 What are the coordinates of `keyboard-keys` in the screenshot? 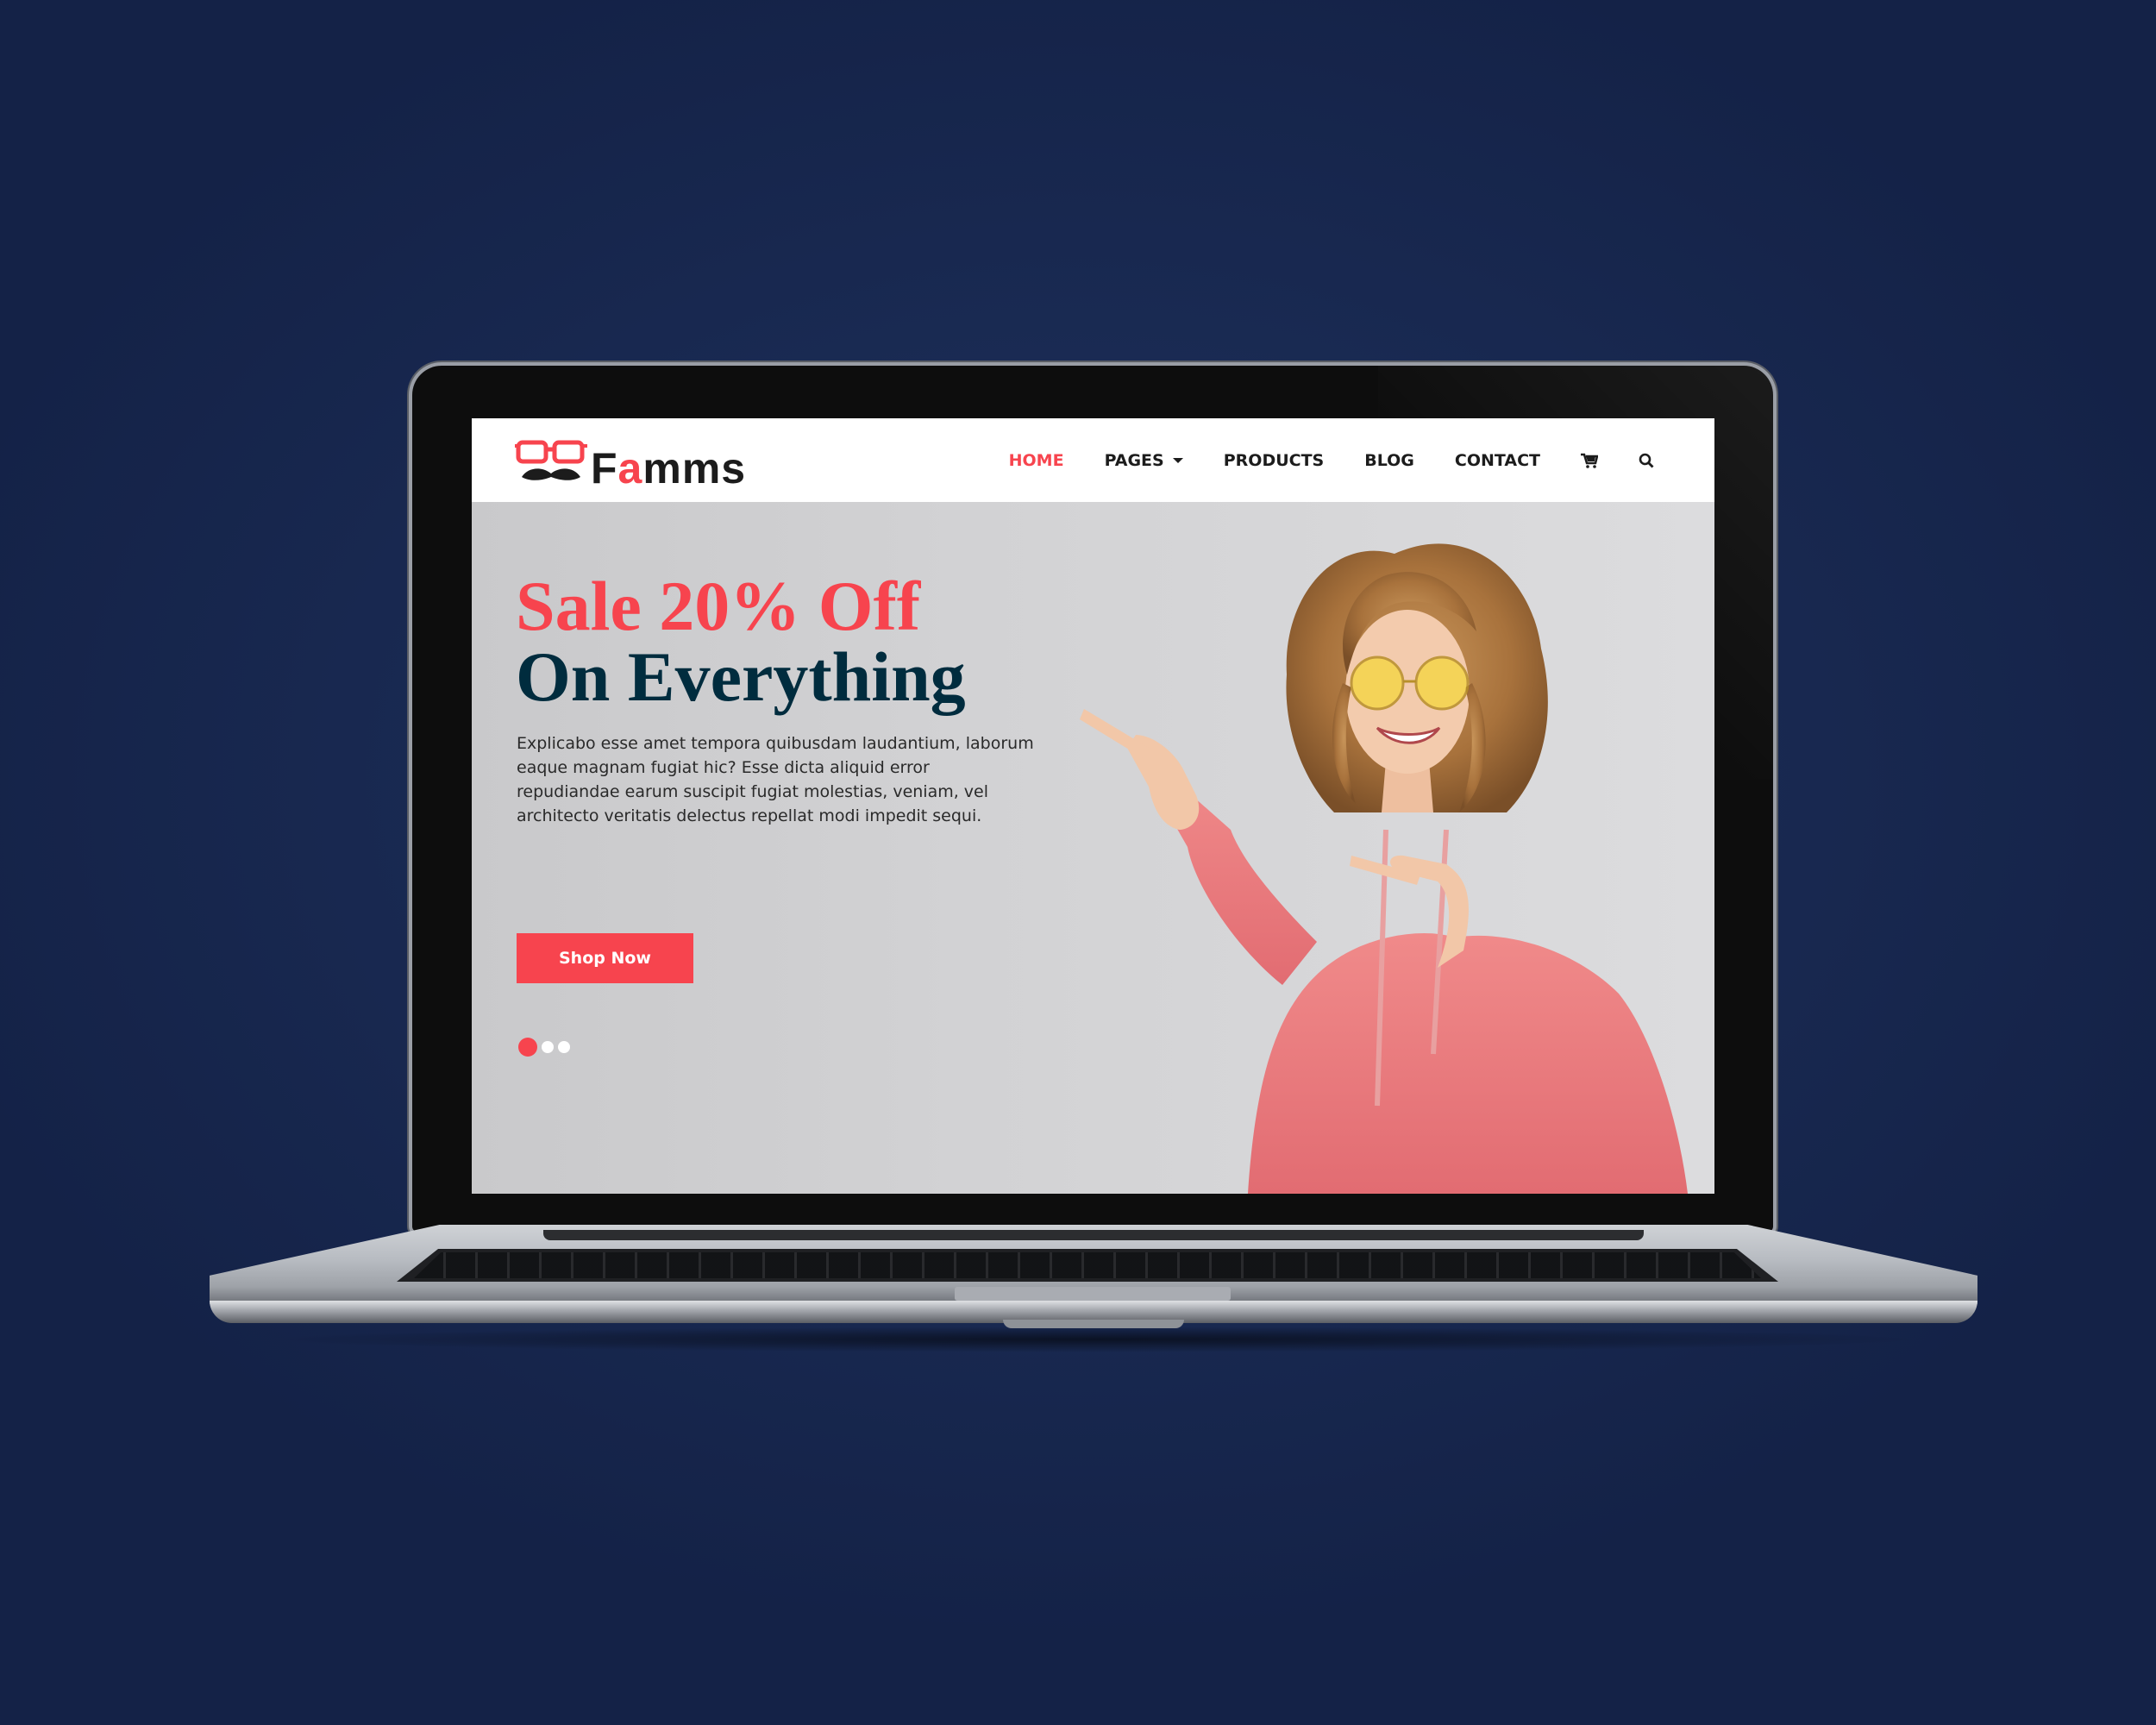 It's located at (1087, 1265).